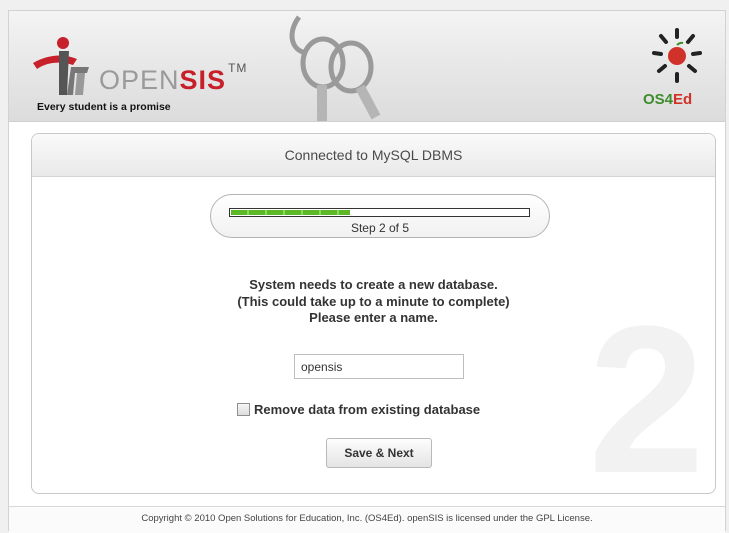  I want to click on logo-wordmark: OPENSIS TM, so click(173, 78).